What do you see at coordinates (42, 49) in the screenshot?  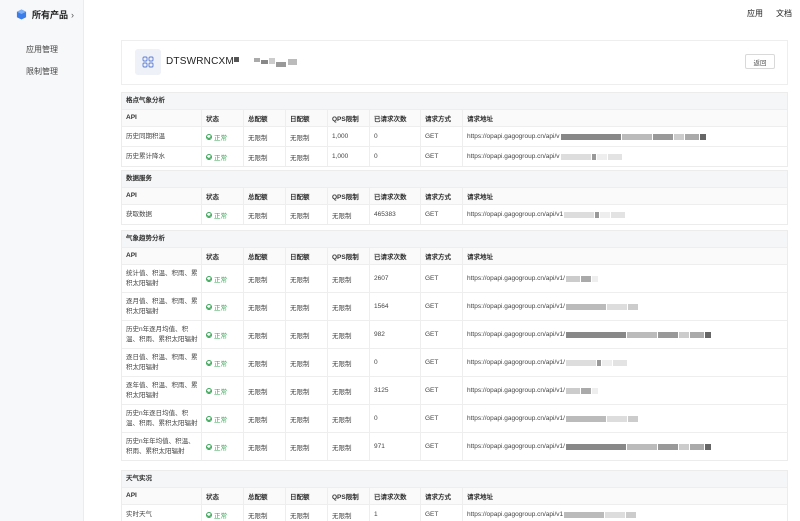 I see `sidebar-item-app-management: 应用管理` at bounding box center [42, 49].